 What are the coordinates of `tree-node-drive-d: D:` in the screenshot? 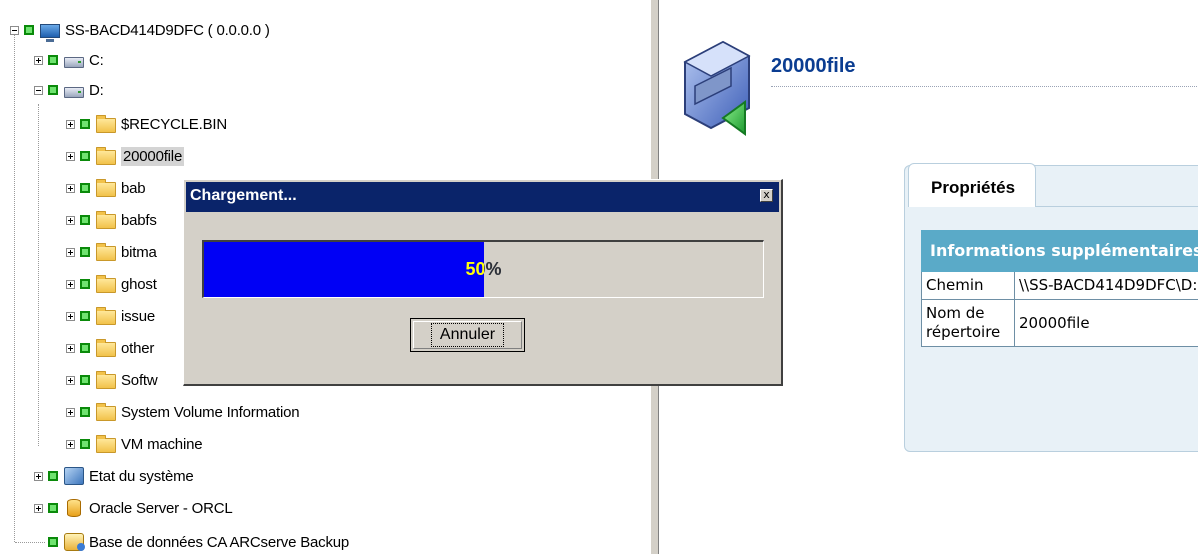 It's located at (69, 90).